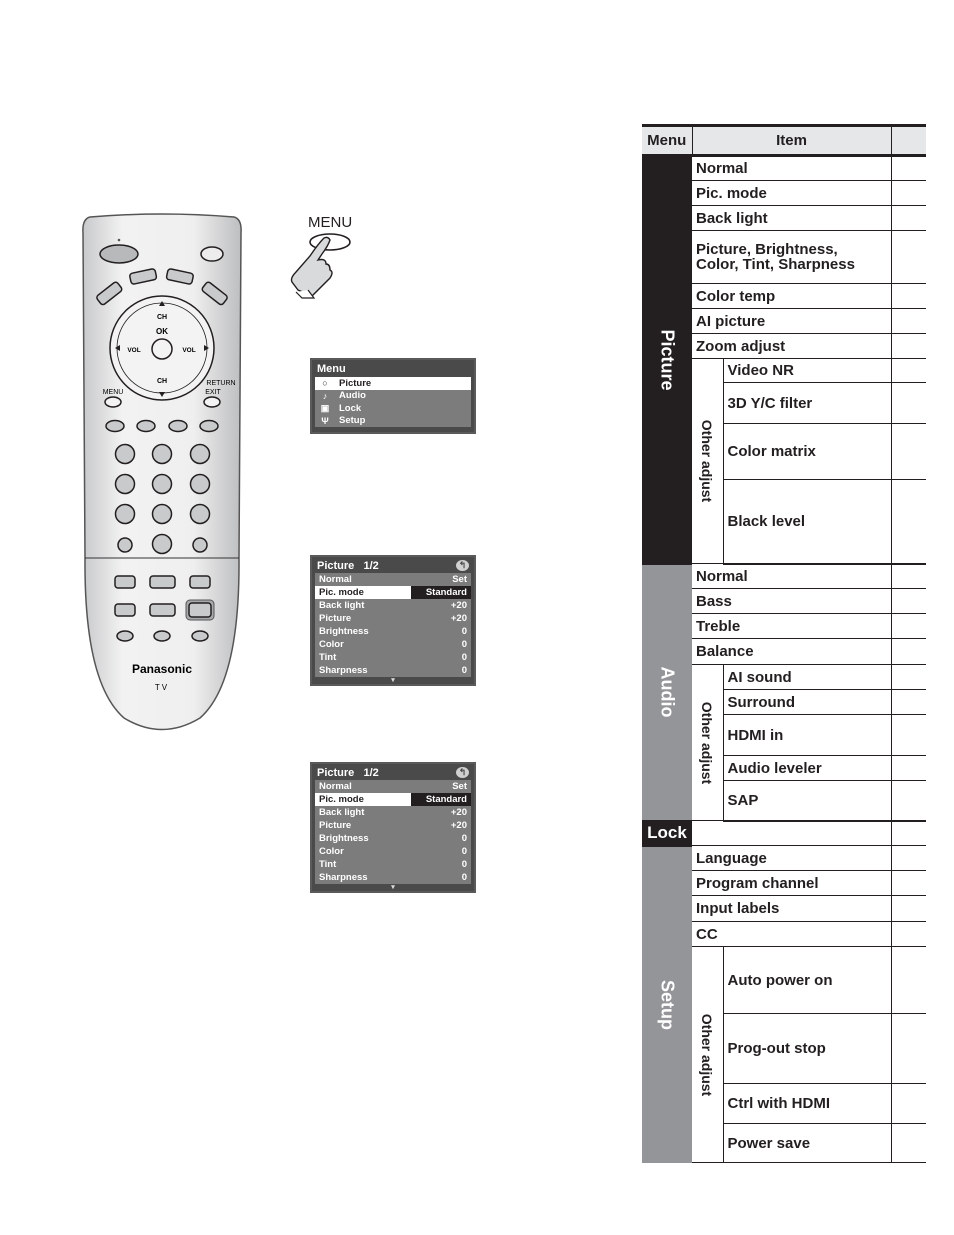 The image size is (954, 1235). What do you see at coordinates (393, 383) in the screenshot?
I see `osd-menu-item-picture: ○ Picture` at bounding box center [393, 383].